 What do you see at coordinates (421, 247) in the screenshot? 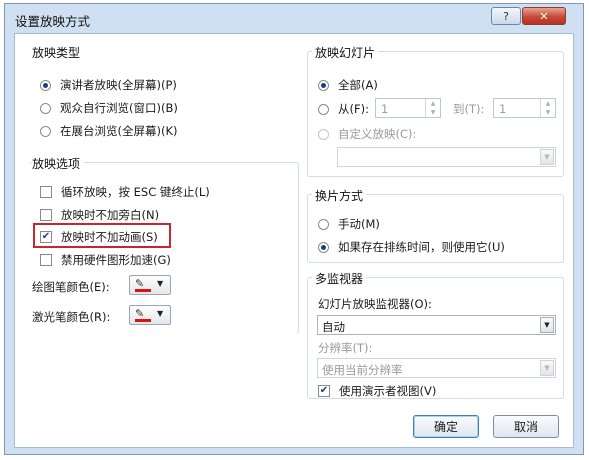
I see `radio-label: 如果存在排练时间，则使用它(U)` at bounding box center [421, 247].